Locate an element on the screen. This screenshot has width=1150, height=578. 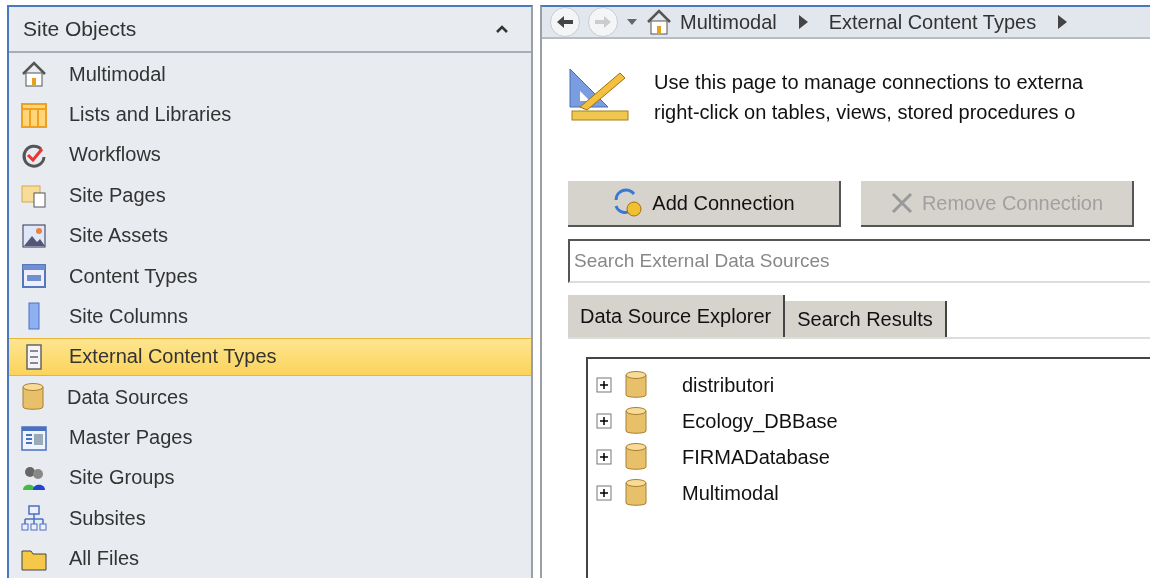
sidebar-item: Subsites is located at coordinates (270, 518).